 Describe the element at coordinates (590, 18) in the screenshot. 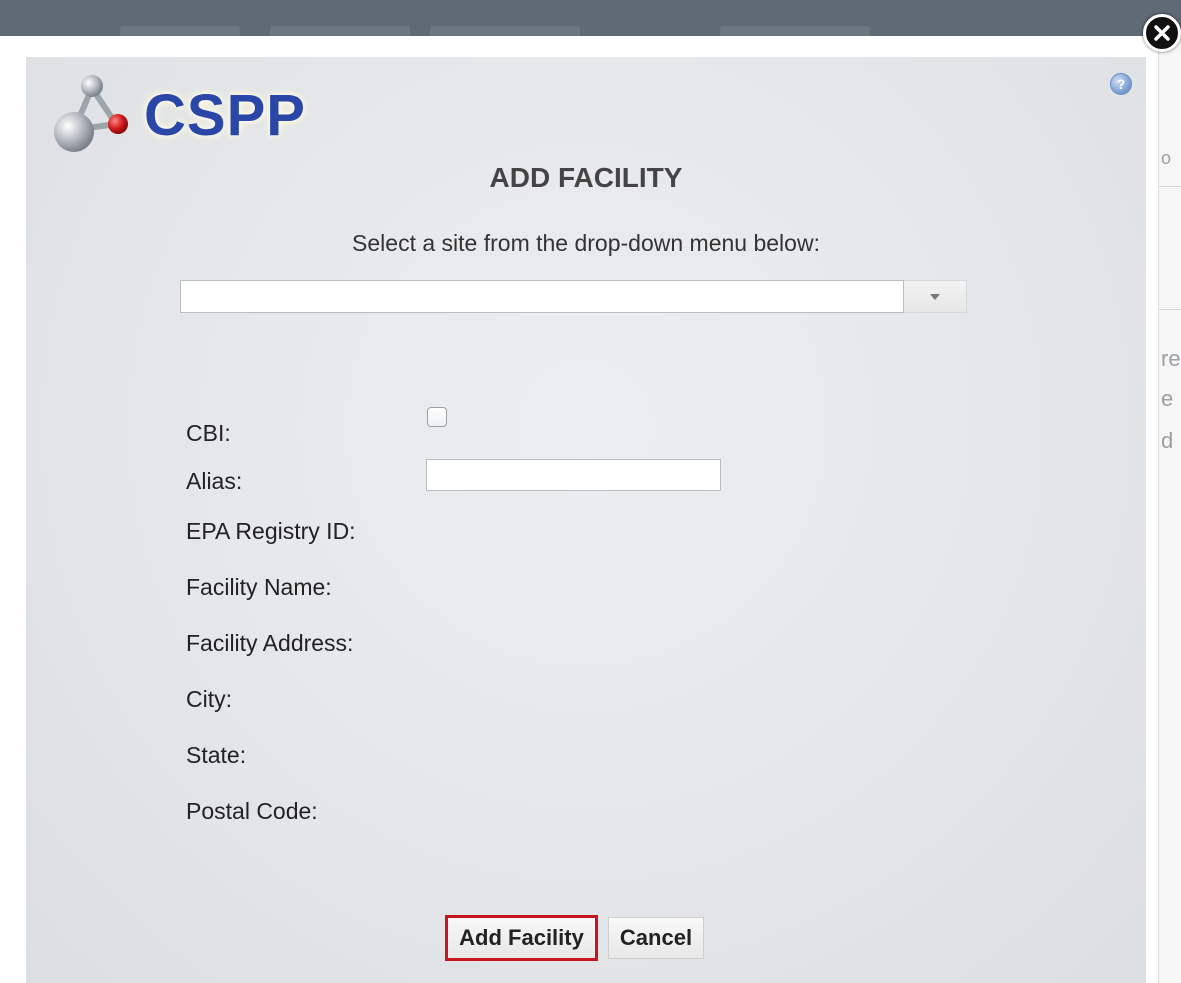

I see `background-topbar` at that location.